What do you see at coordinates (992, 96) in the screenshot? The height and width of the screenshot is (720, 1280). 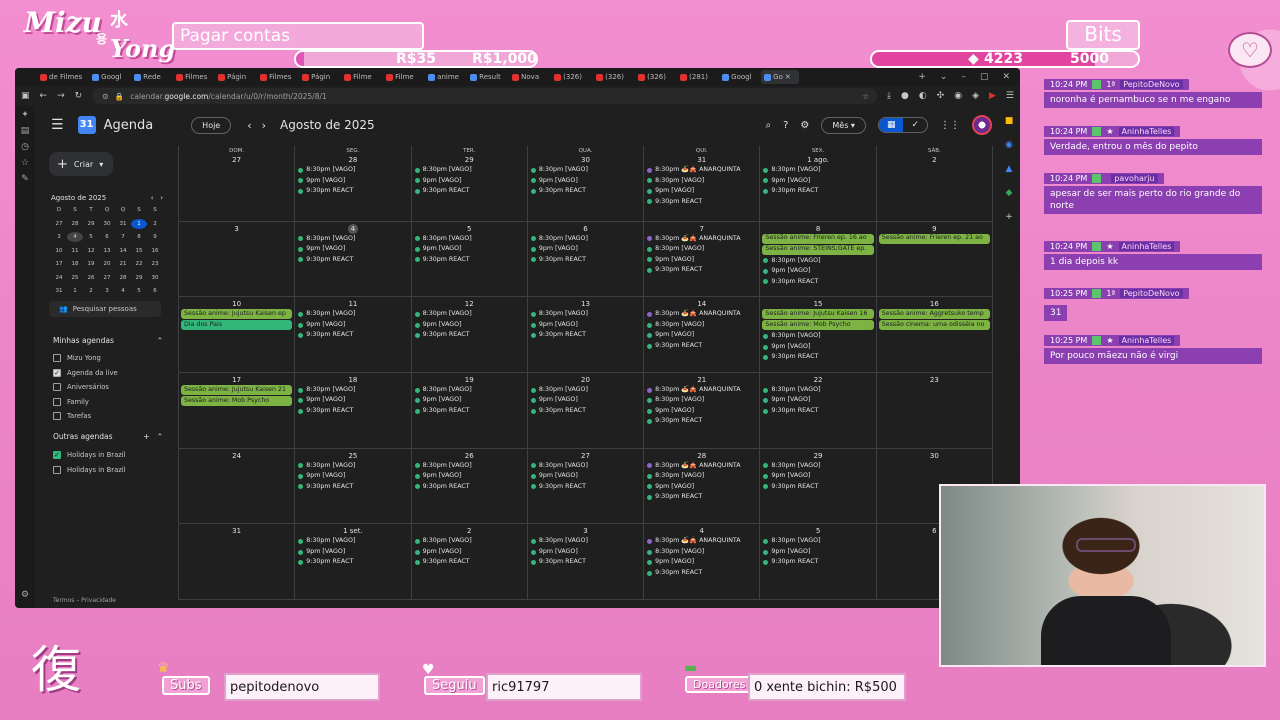 I see `youtube-ext-icon: ▶` at bounding box center [992, 96].